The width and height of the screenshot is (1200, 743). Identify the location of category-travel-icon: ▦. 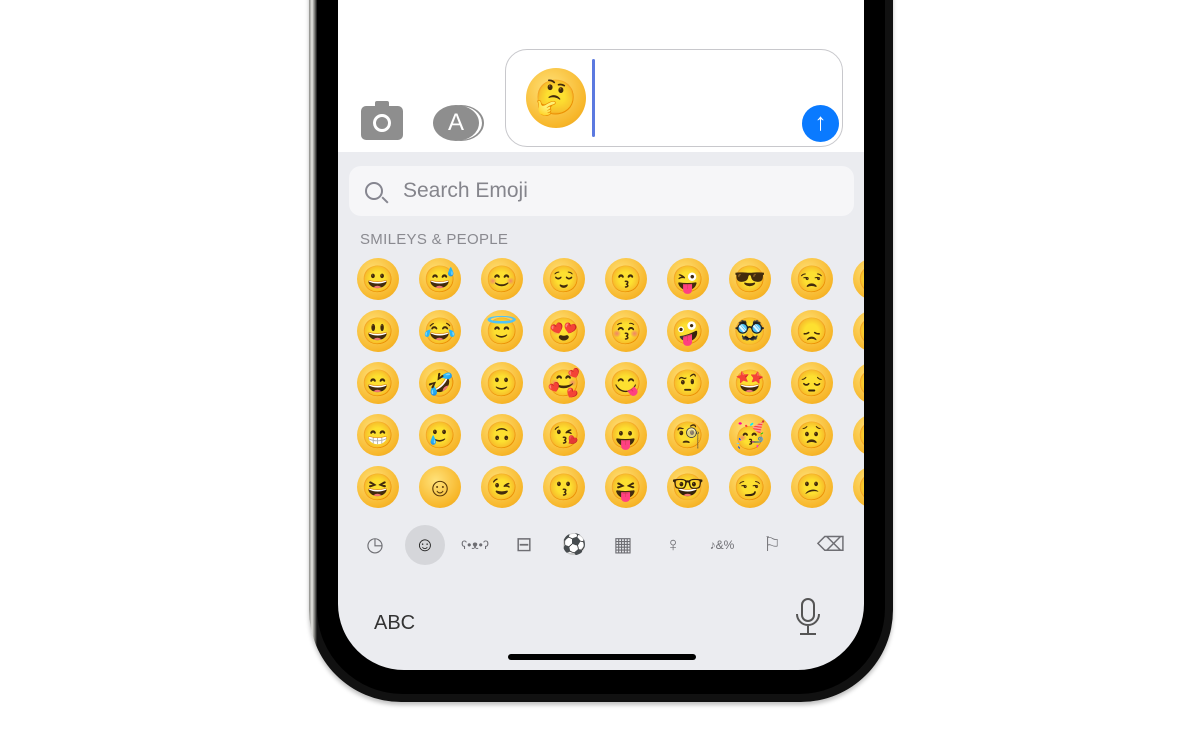
(623, 545).